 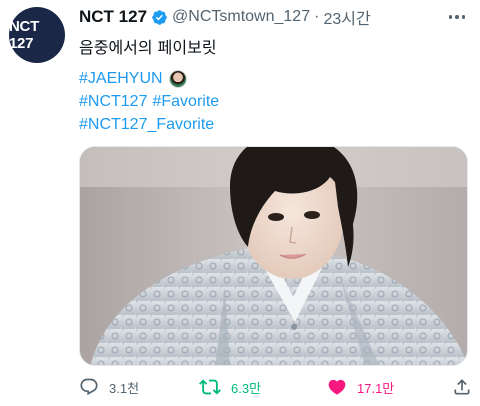 I want to click on reply-button: 3.1천, so click(x=109, y=387).